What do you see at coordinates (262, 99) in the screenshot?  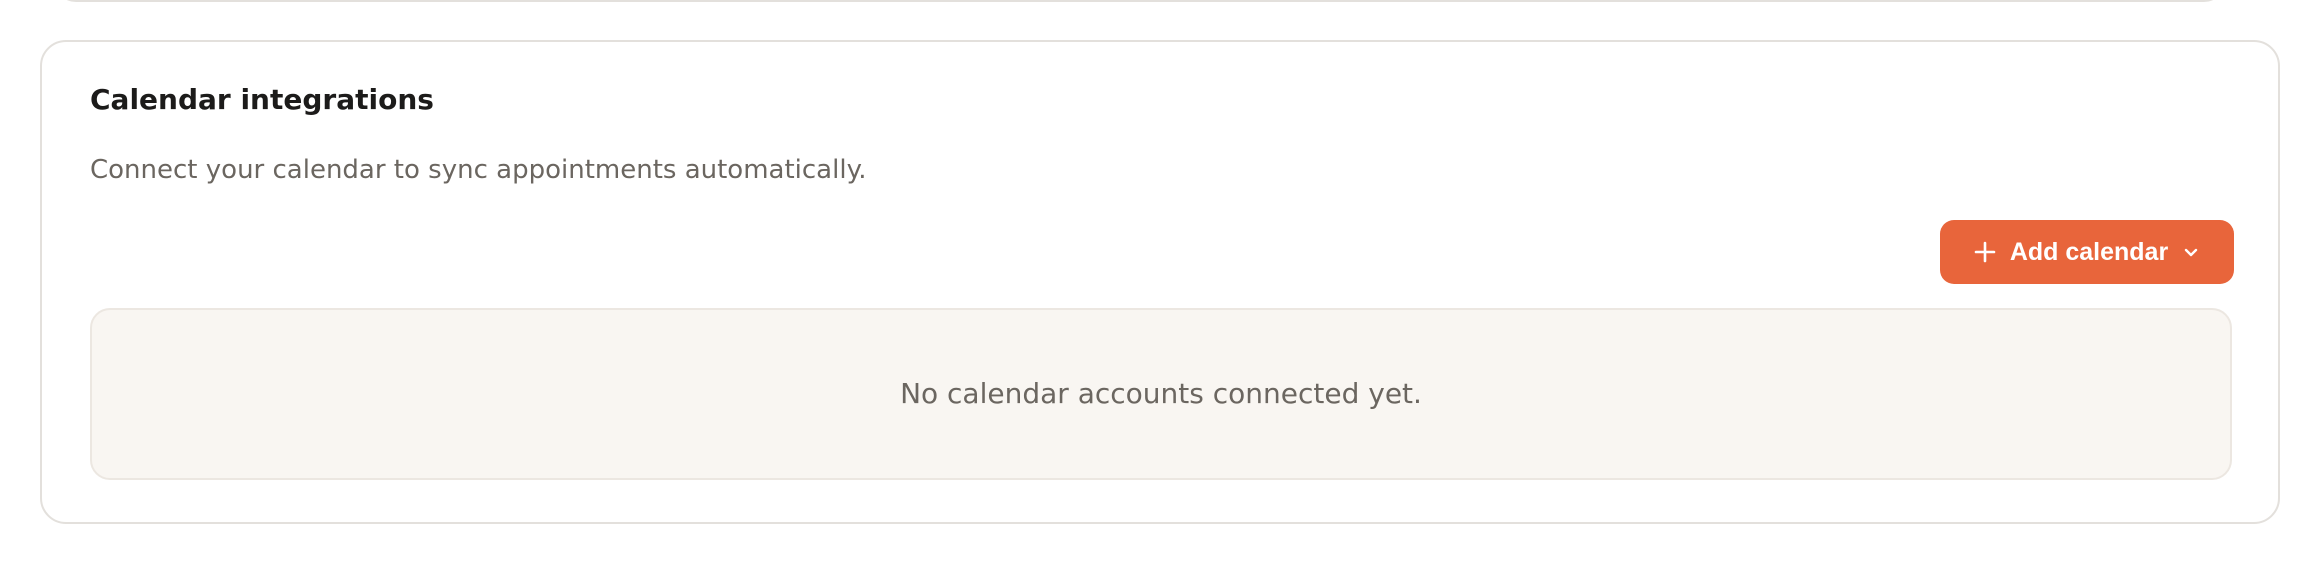 I see `section-title: Calendar integrations` at bounding box center [262, 99].